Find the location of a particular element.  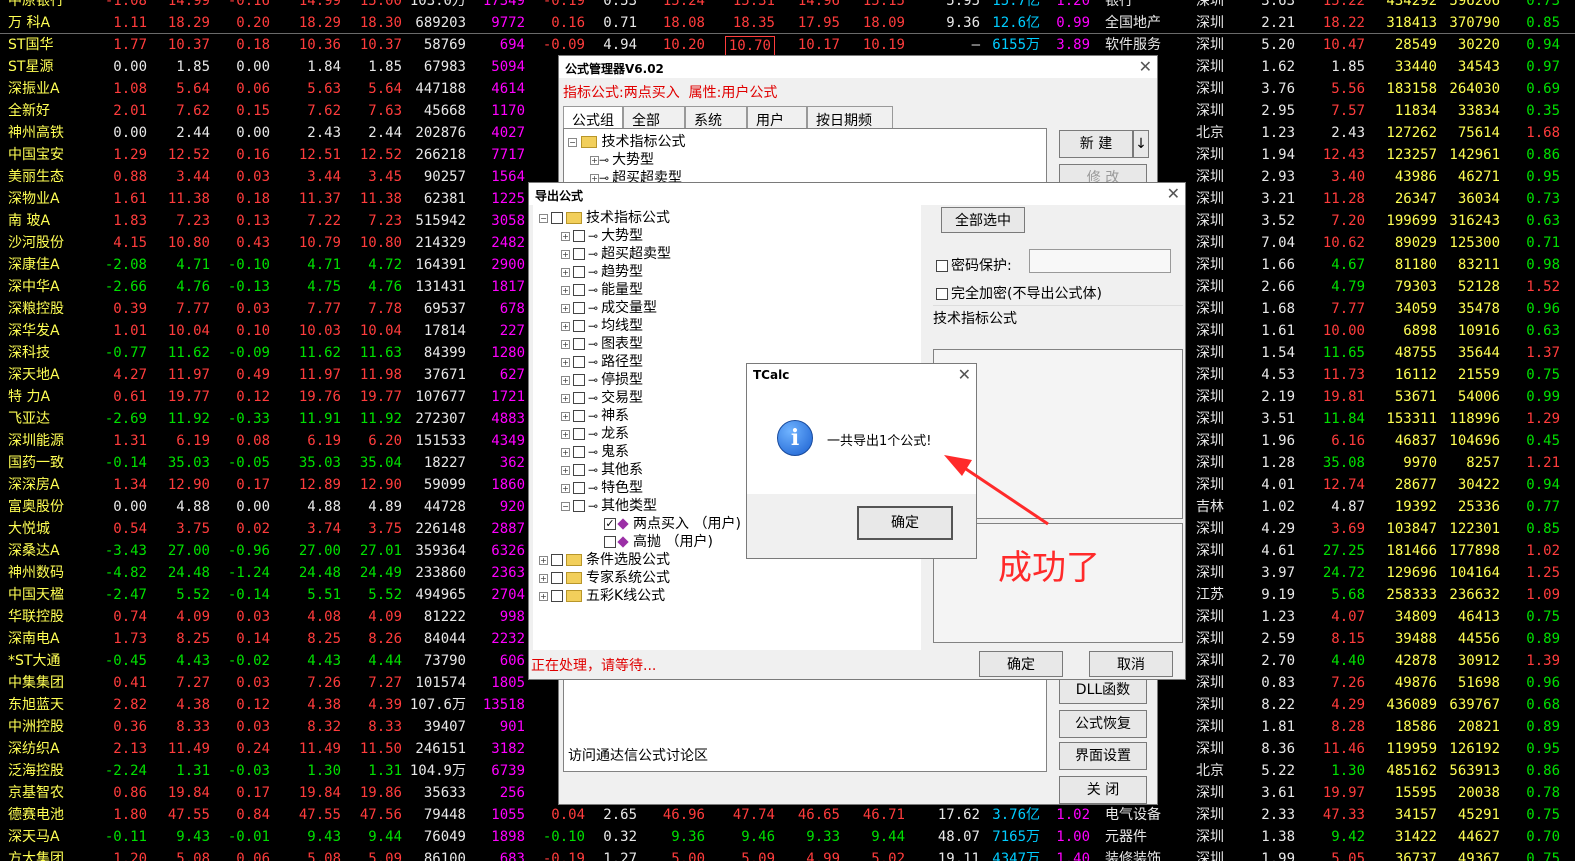

quote-cell: 264030 is located at coordinates (1474, 89).